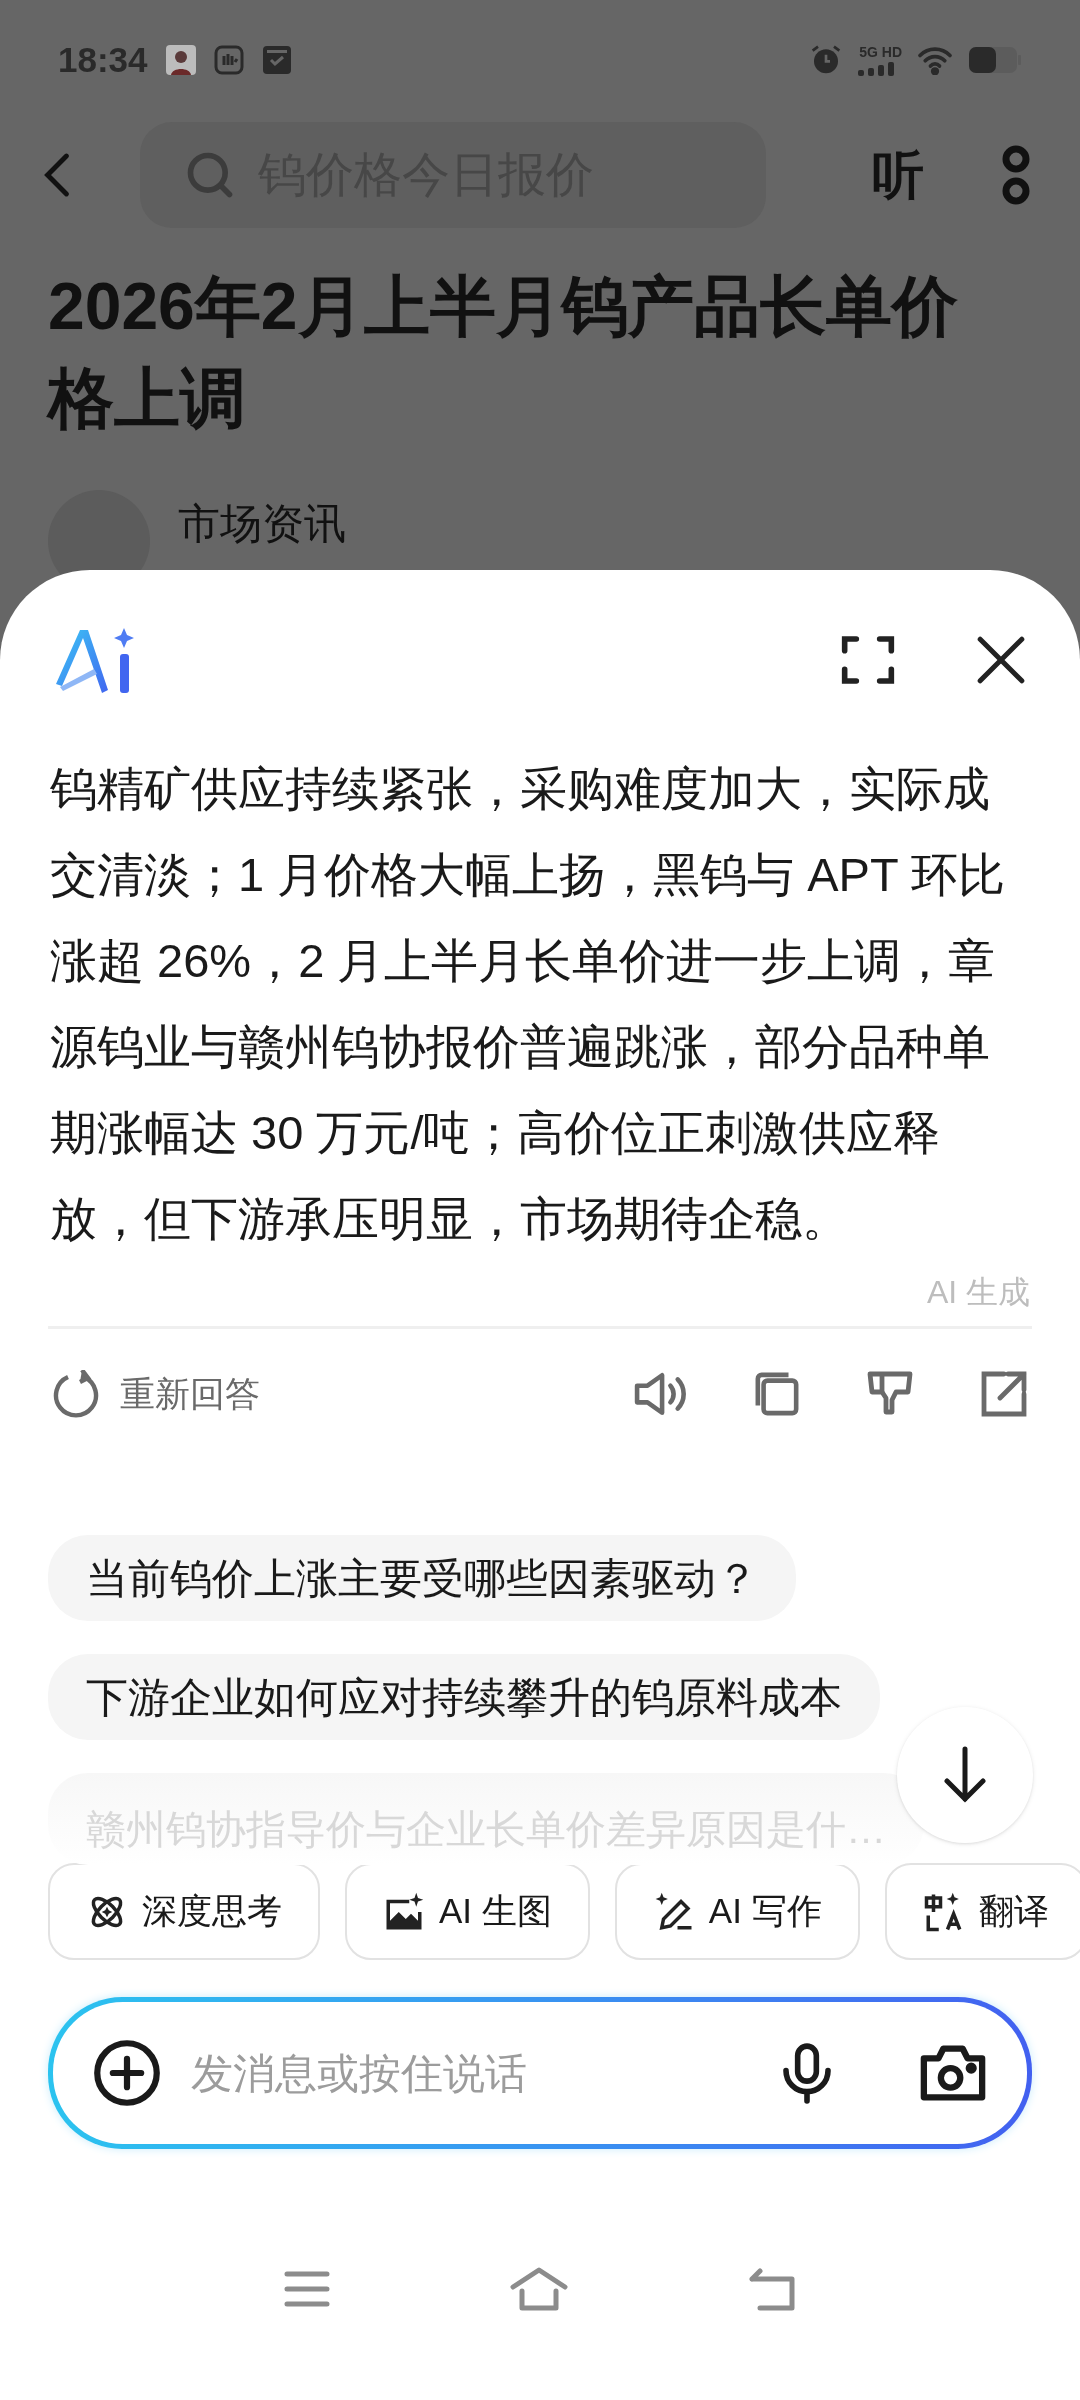 This screenshot has height=2400, width=1080. I want to click on tool-chip: AI 写作, so click(737, 1911).